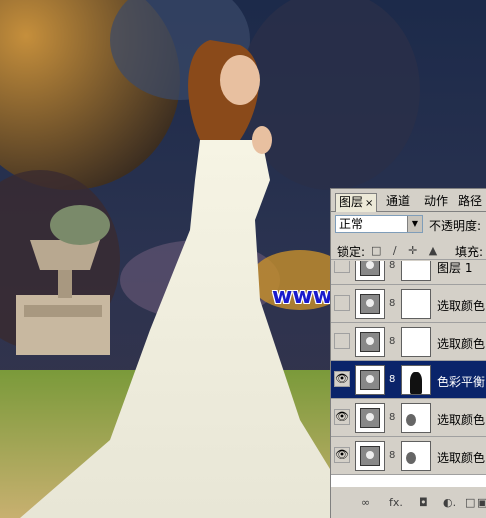 Image resolution: width=486 pixels, height=518 pixels. What do you see at coordinates (351, 224) in the screenshot?
I see `blend-mode-value: 正常` at bounding box center [351, 224].